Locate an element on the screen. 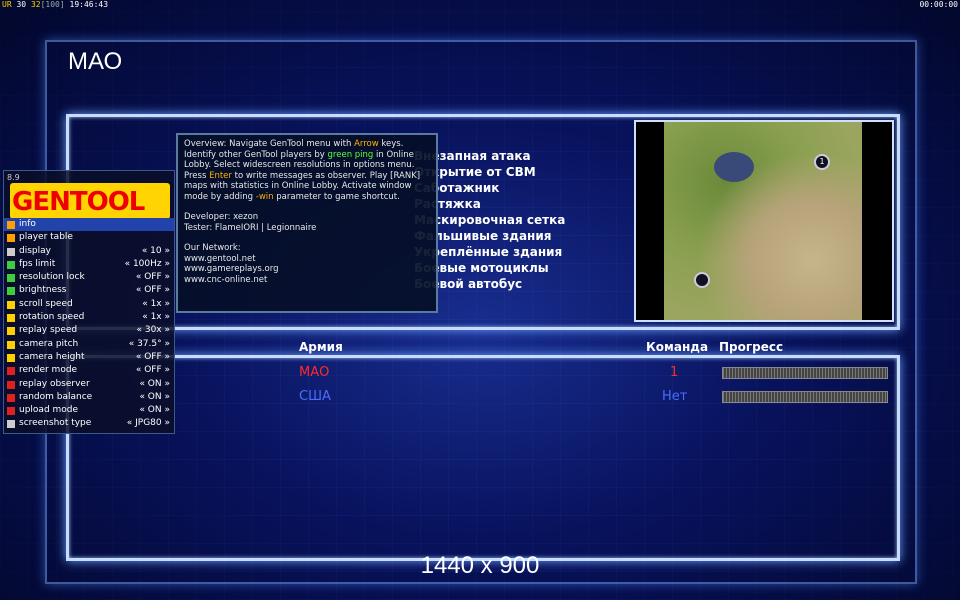  player-army: МАО is located at coordinates (314, 372).